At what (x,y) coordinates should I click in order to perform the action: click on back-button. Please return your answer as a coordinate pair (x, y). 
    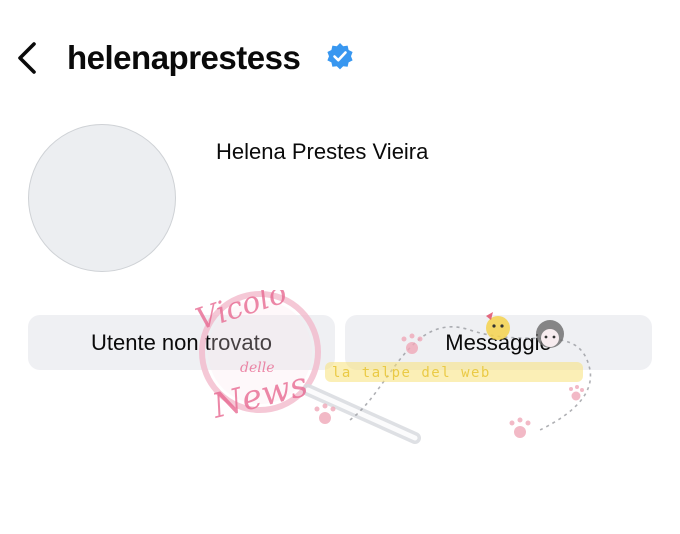
    Looking at the image, I should click on (28, 58).